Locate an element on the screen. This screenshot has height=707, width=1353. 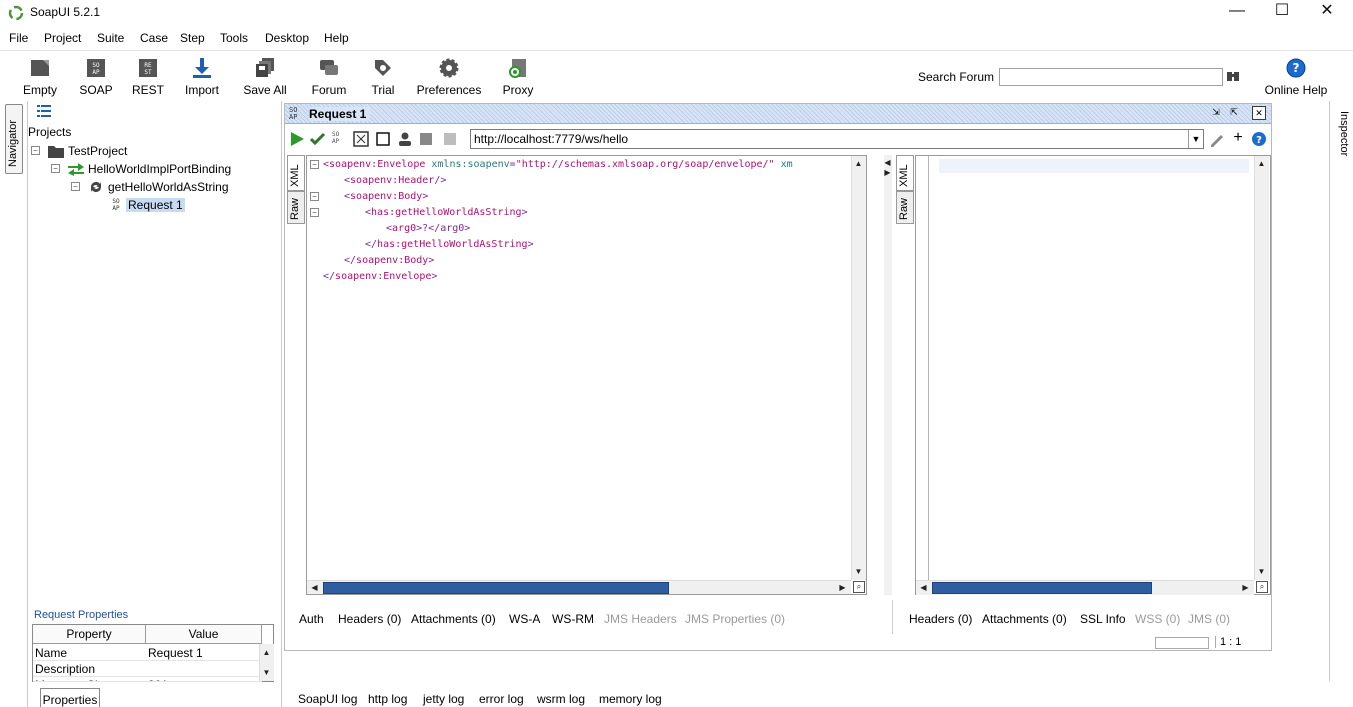
menu-desktop: Desktop is located at coordinates (287, 38).